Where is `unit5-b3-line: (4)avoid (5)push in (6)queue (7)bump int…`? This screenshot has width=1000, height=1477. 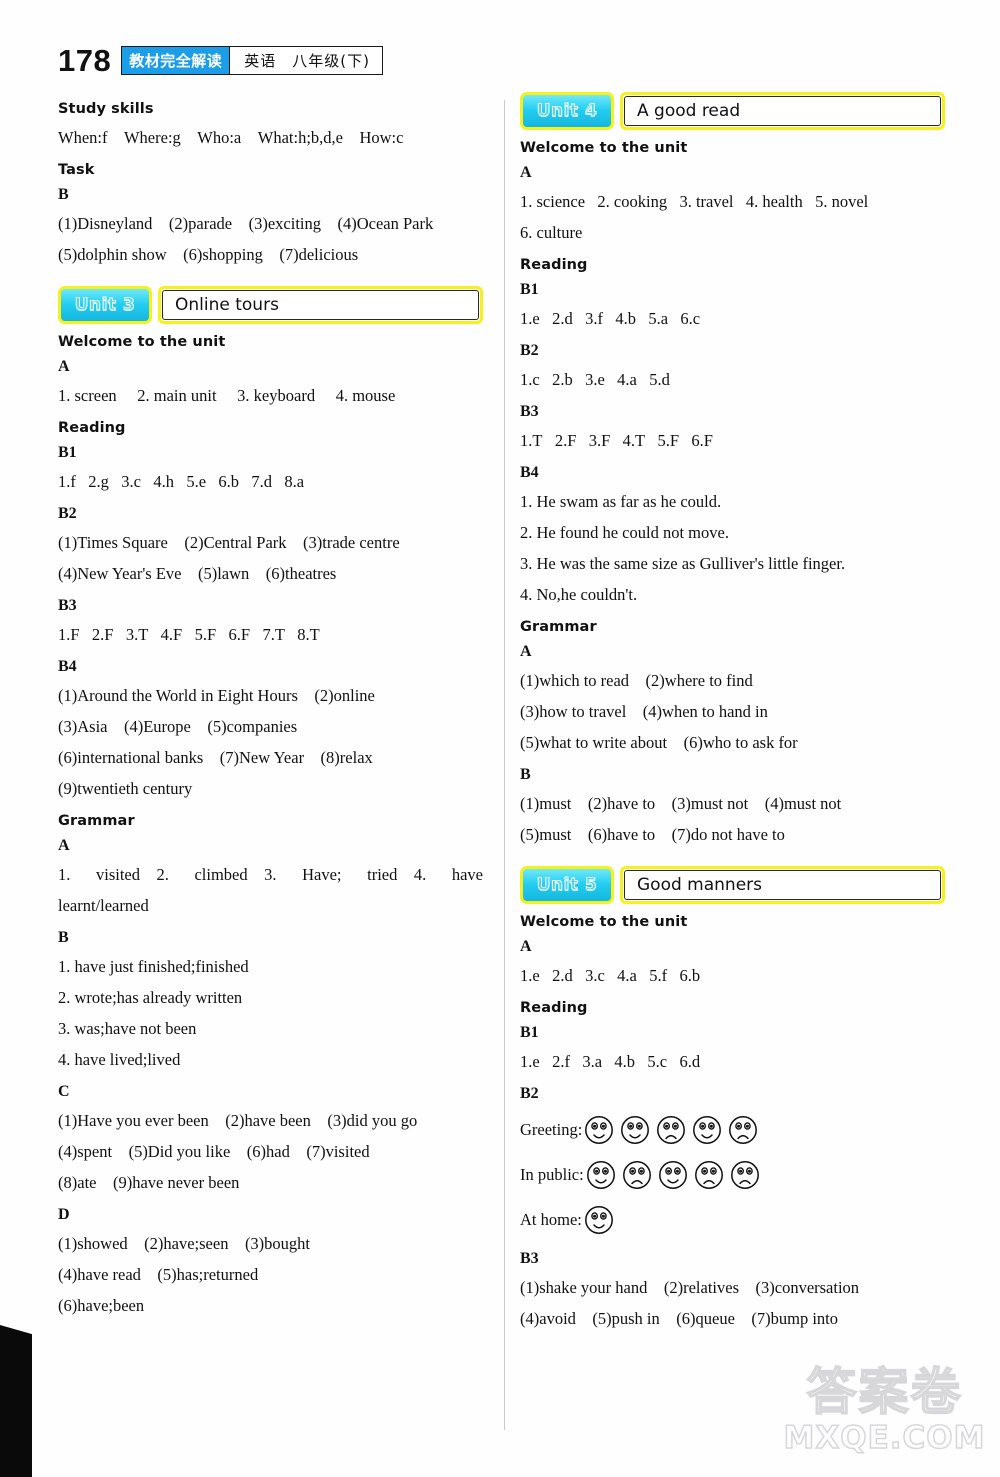
unit5-b3-line: (4)avoid (5)push in (6)queue (7)bump int… is located at coordinates (679, 1318).